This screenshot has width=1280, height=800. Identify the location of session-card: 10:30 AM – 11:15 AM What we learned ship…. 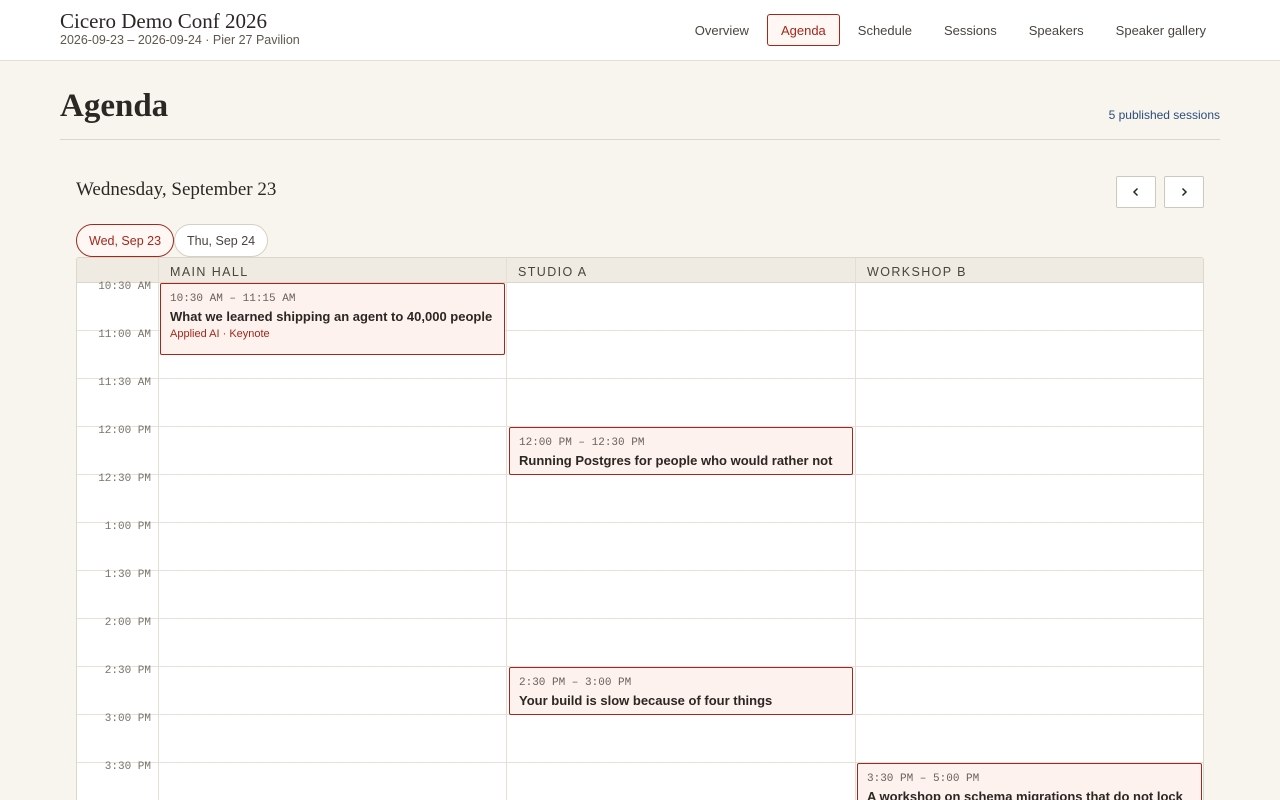
(332, 319).